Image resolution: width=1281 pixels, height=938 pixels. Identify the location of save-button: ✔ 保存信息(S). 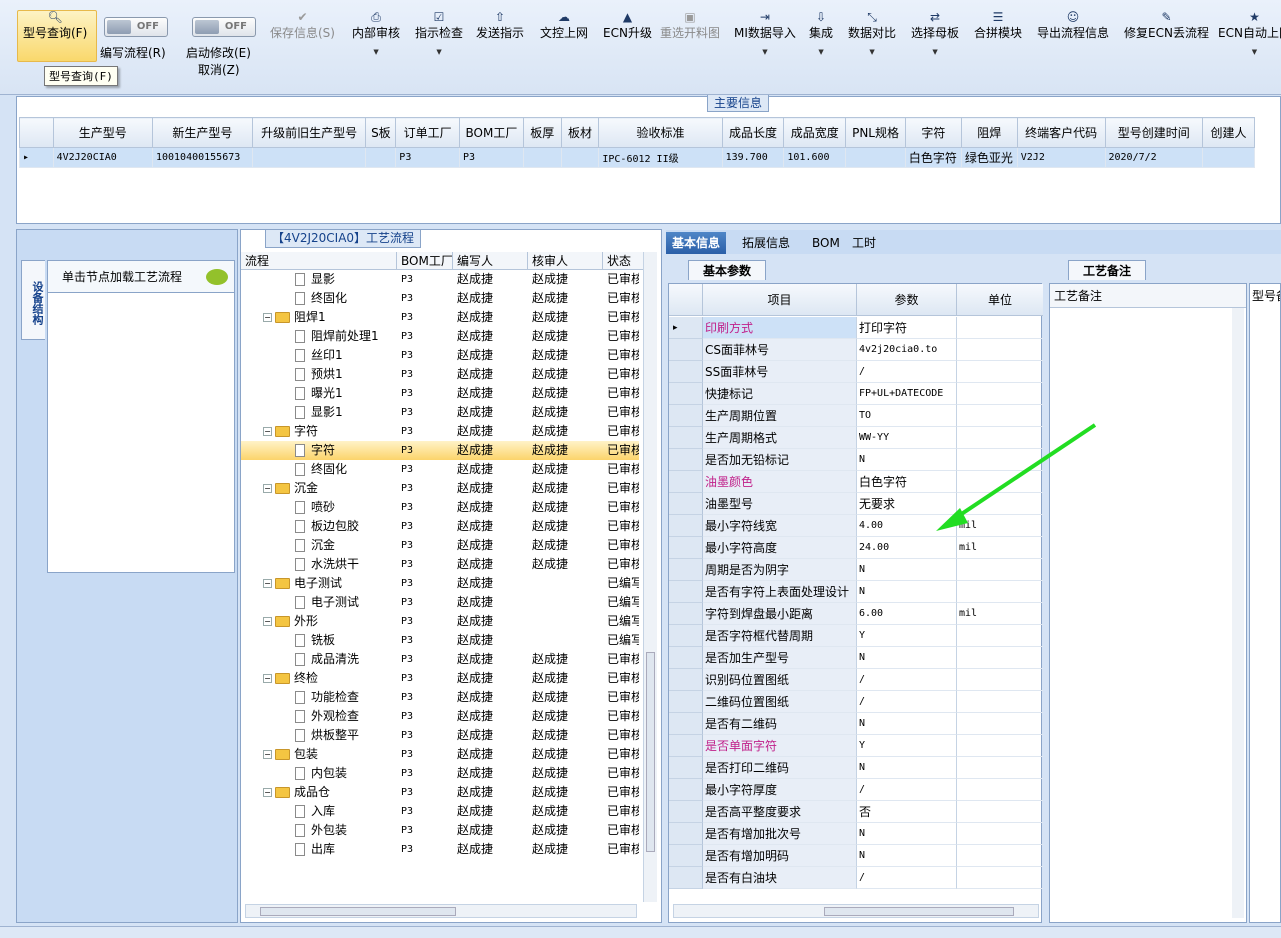
(302, 26).